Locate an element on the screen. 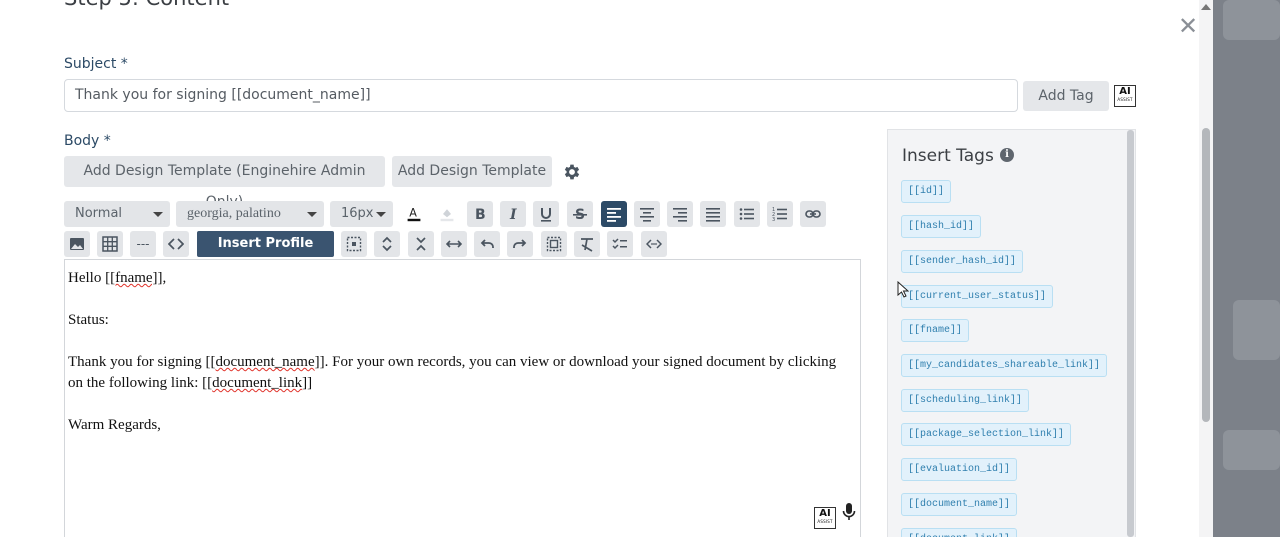 The height and width of the screenshot is (537, 1280). editor-line-closing: Warm Regards, is located at coordinates (114, 425).